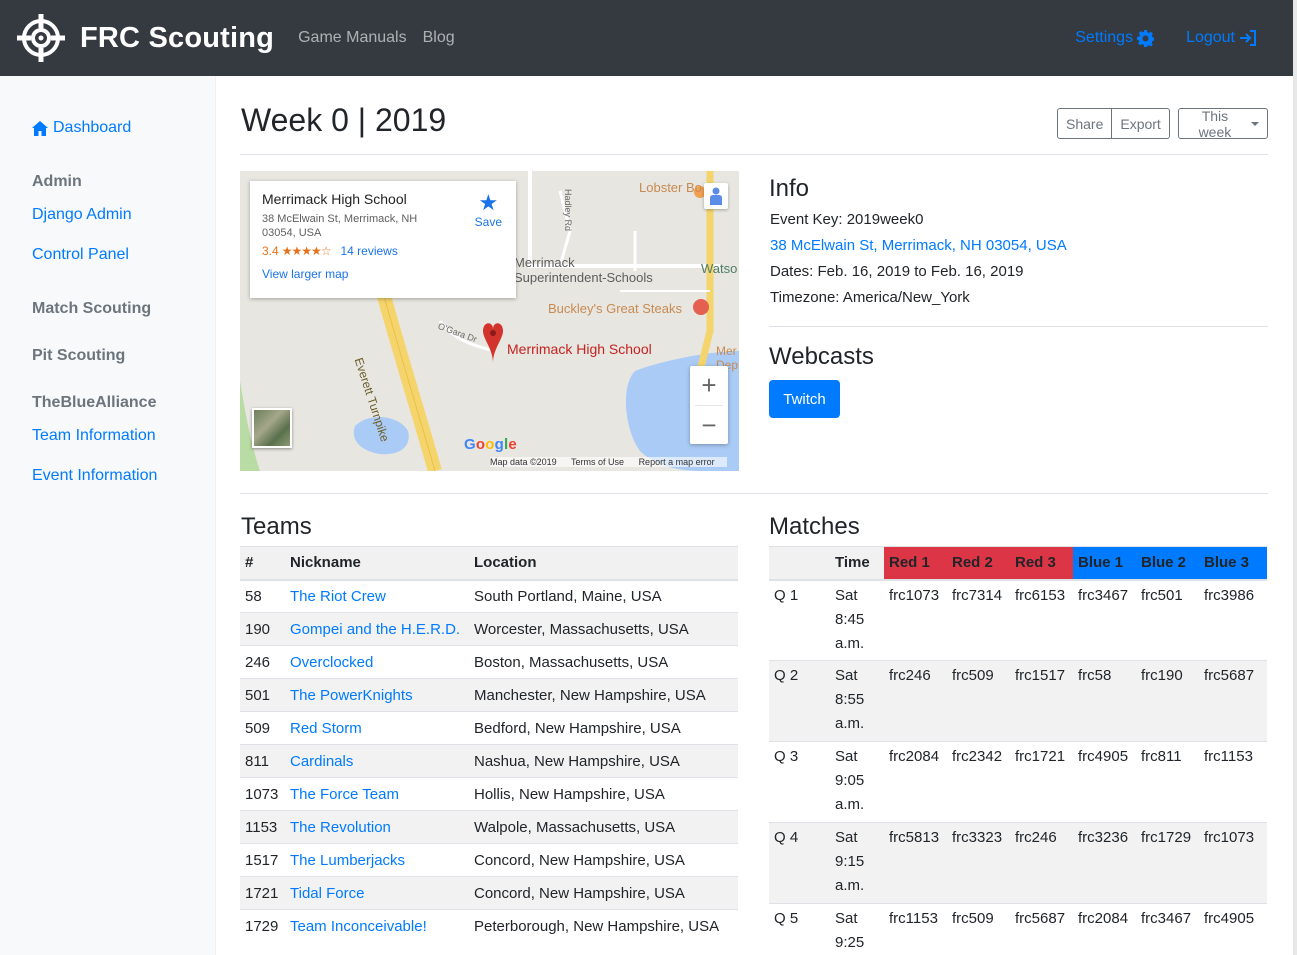 The image size is (1297, 955). Describe the element at coordinates (978, 563) in the screenshot. I see `column-header-red-2: Red 2` at that location.